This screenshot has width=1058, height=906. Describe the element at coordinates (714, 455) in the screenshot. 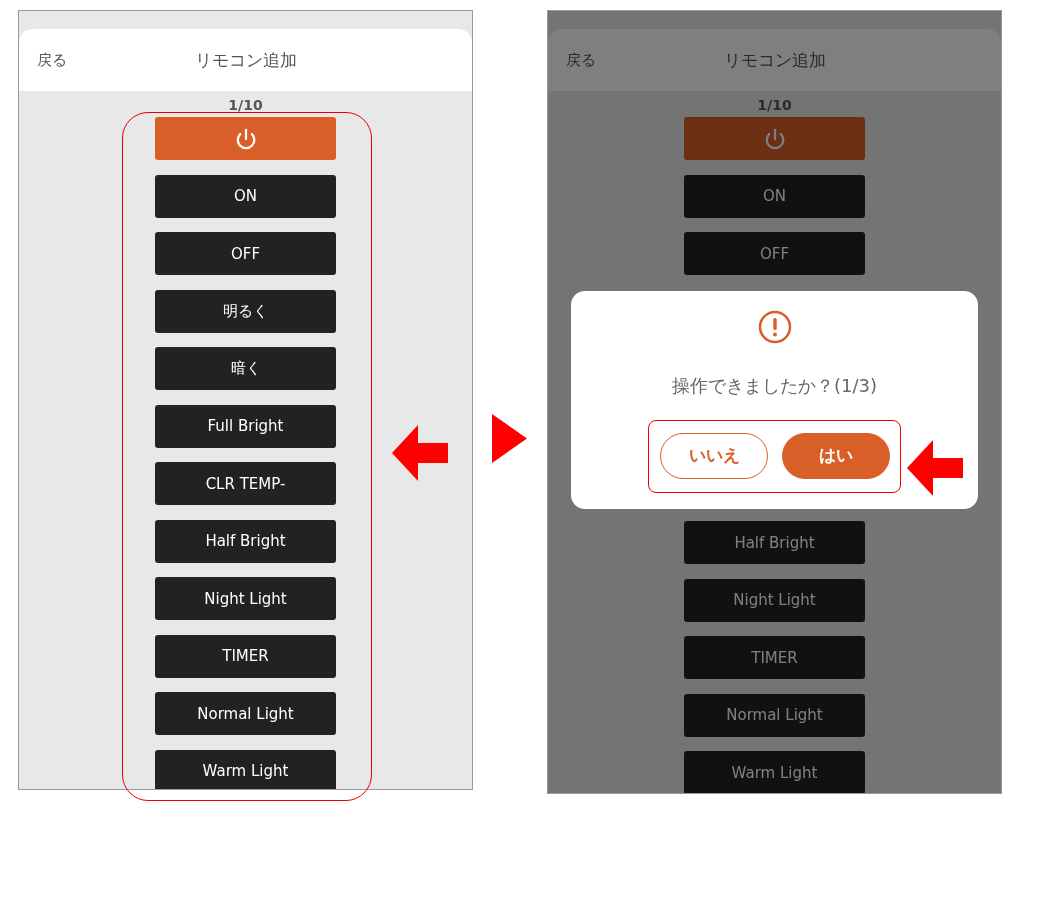

I see `no-button: いいえ` at that location.